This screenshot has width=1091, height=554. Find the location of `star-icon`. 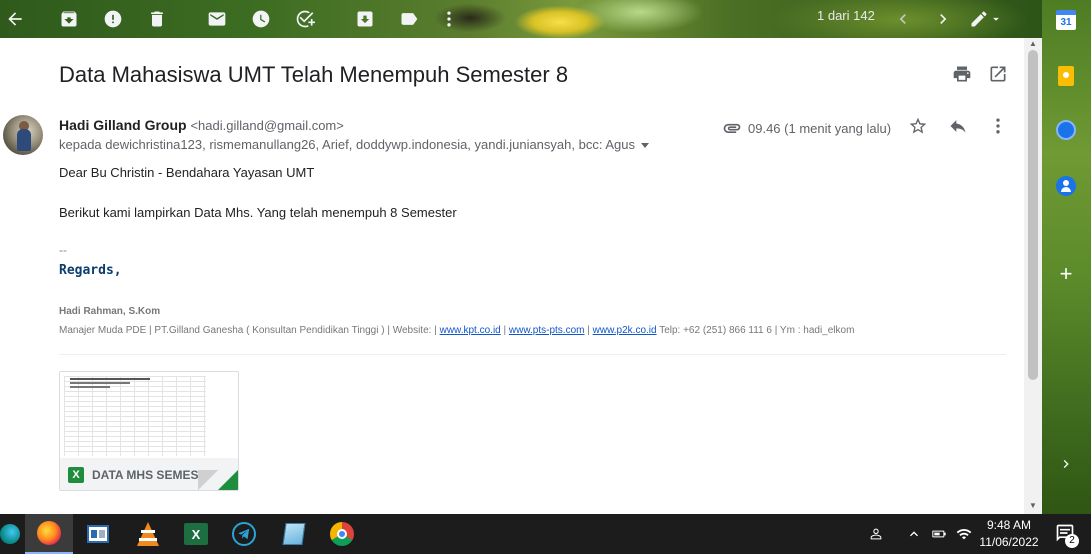

star-icon is located at coordinates (918, 126).